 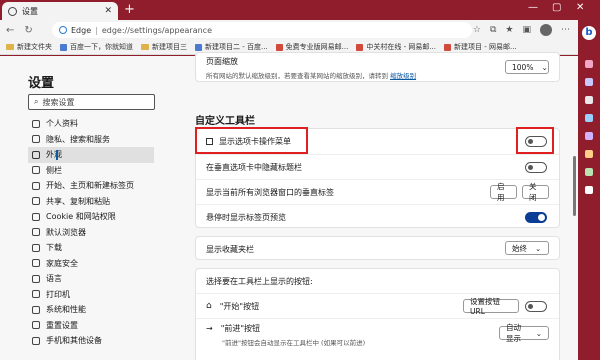 I want to click on bing-icon: b, so click(x=589, y=33).